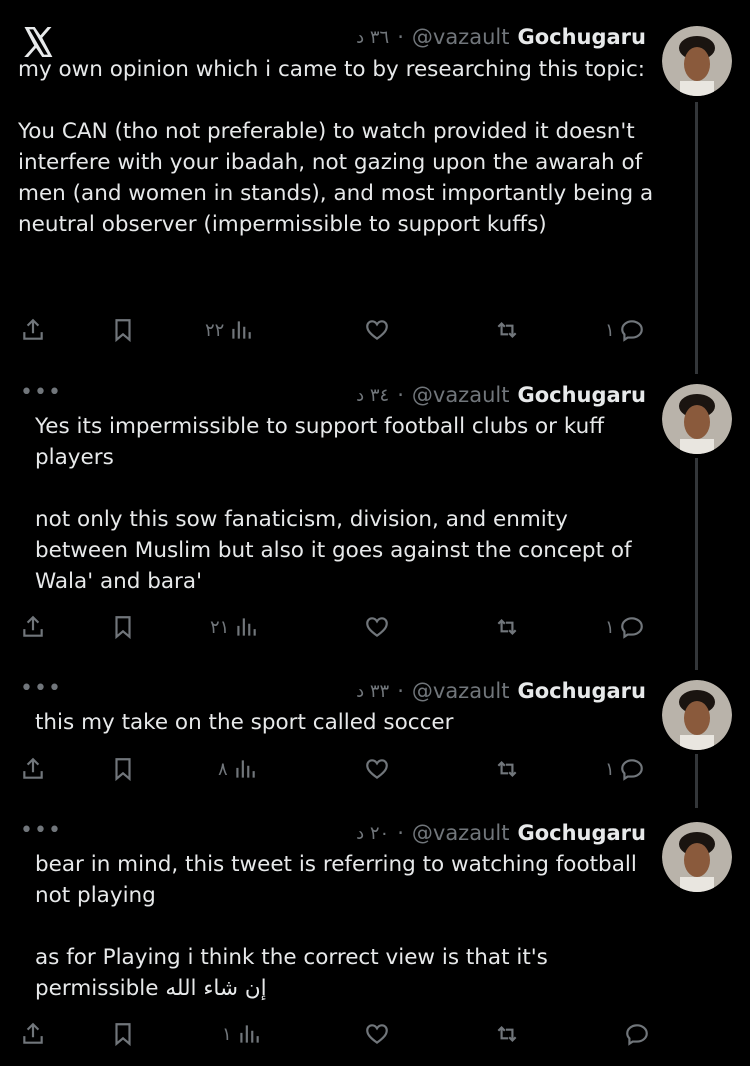  I want to click on views-count: ٢٢, so click(215, 330).